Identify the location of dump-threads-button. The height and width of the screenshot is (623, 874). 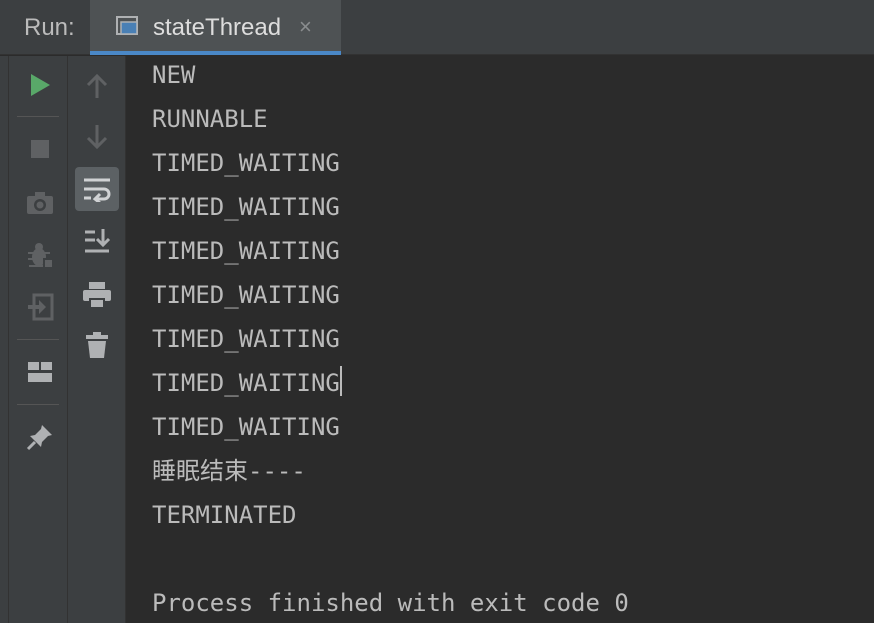
(40, 203).